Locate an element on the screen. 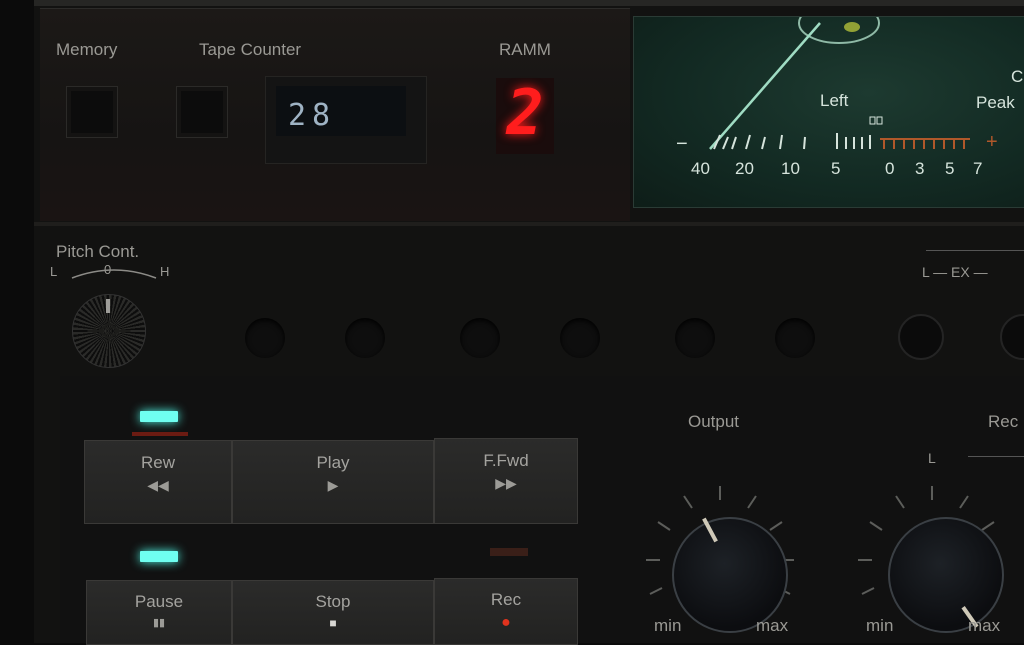 Image resolution: width=1024 pixels, height=645 pixels. ramm-value: 2 is located at coordinates (525, 112).